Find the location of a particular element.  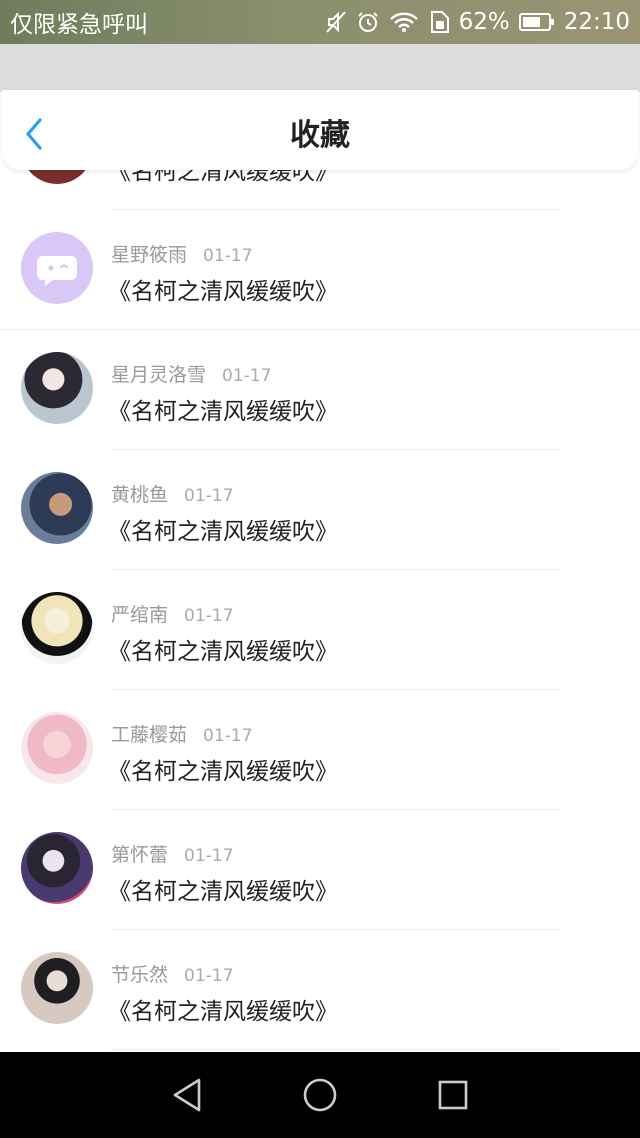

status-icons: 62% 22:10 is located at coordinates (477, 22).